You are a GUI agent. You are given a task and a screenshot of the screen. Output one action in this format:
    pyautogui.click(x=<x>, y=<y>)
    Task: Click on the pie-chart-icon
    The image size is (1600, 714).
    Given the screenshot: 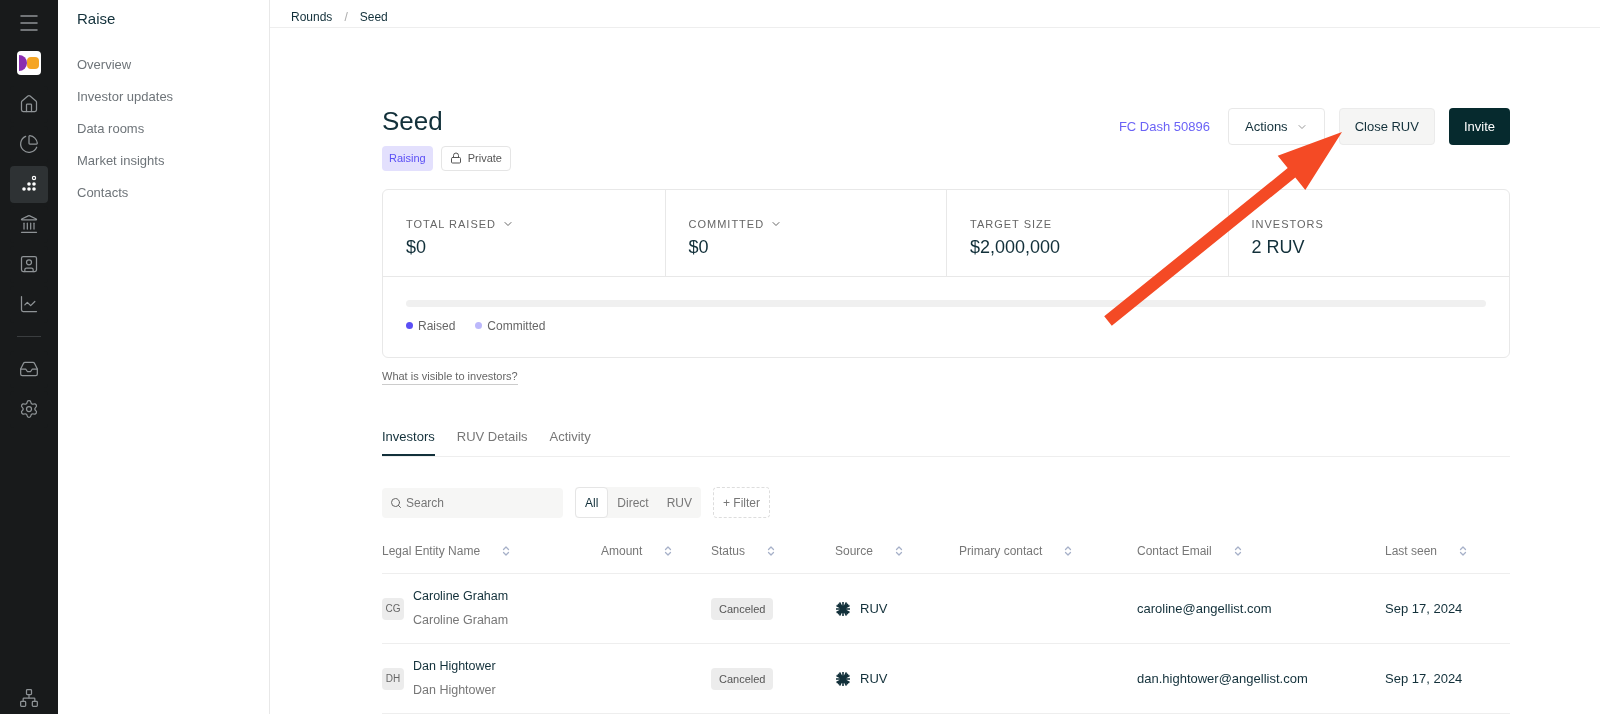 What is the action you would take?
    pyautogui.click(x=29, y=144)
    